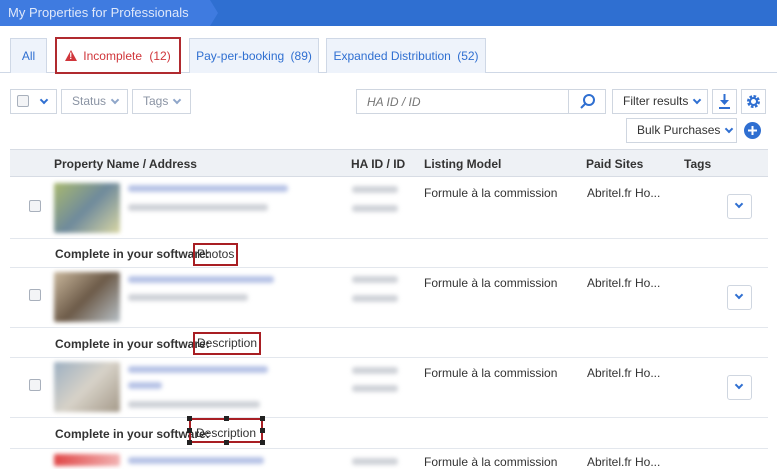 This screenshot has width=777, height=469. I want to click on tab-label: All, so click(28, 56).